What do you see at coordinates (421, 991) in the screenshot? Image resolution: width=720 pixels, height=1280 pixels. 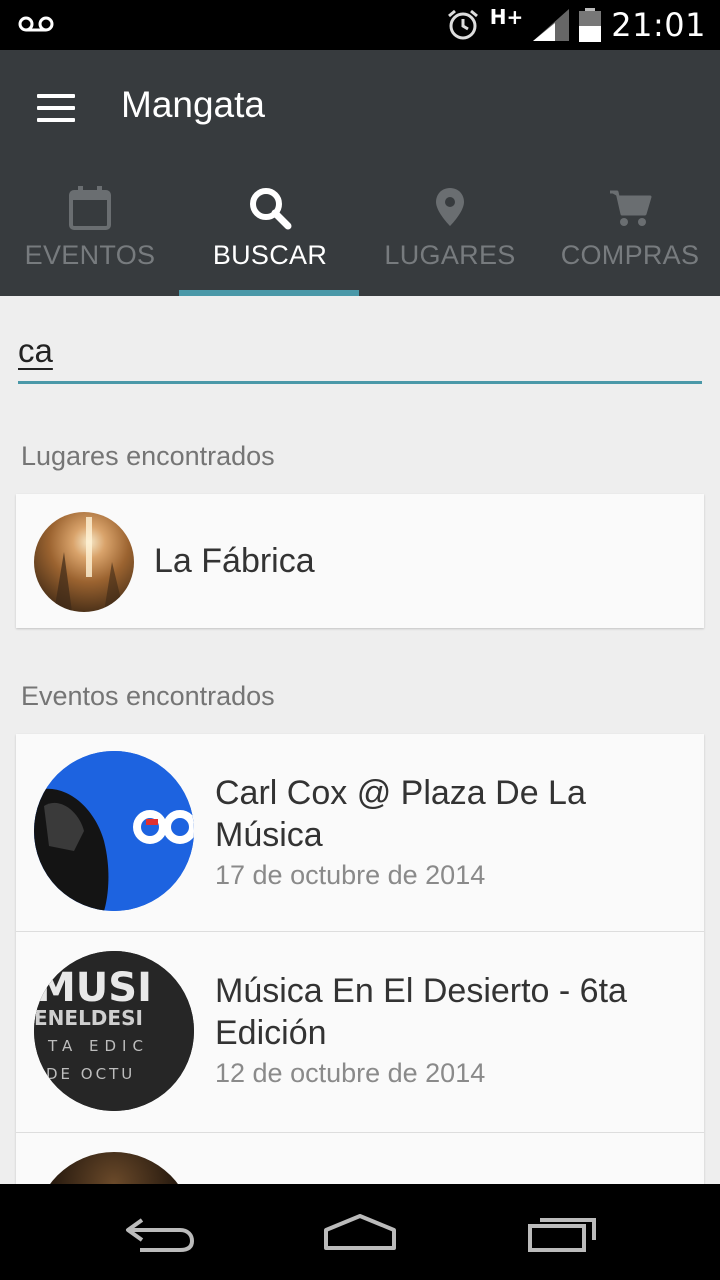 I see `event-title-line1: Música En El Desierto - 6ta` at bounding box center [421, 991].